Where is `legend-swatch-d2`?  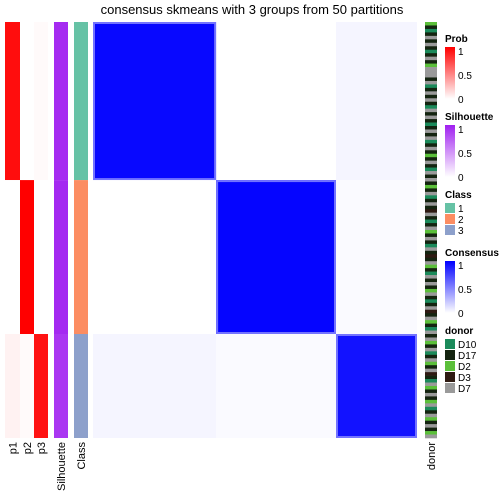 legend-swatch-d2 is located at coordinates (450, 366).